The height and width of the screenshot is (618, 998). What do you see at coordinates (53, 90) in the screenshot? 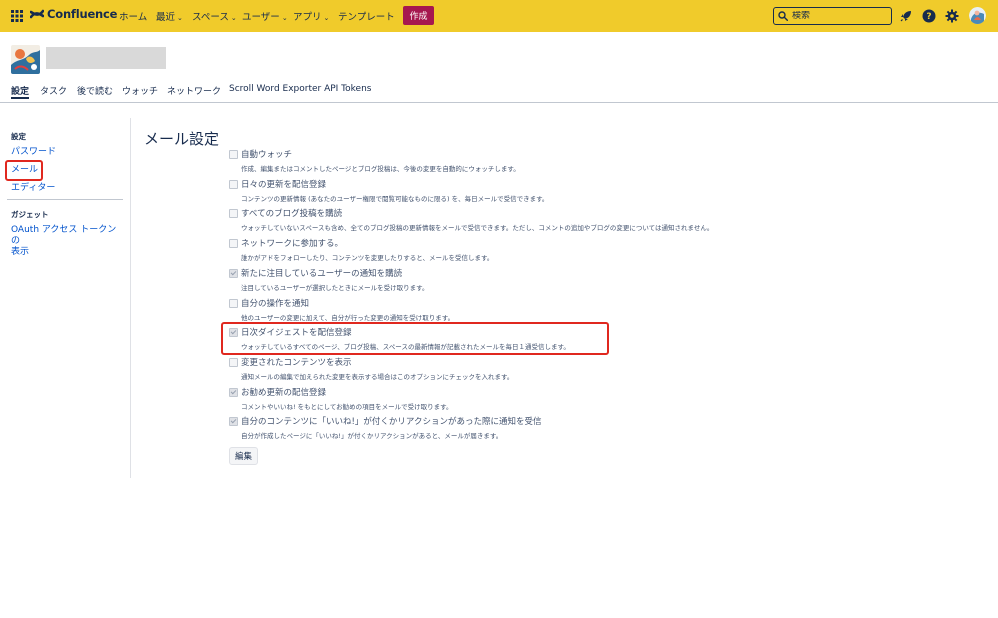
I see `tab-tasks: タスク` at bounding box center [53, 90].